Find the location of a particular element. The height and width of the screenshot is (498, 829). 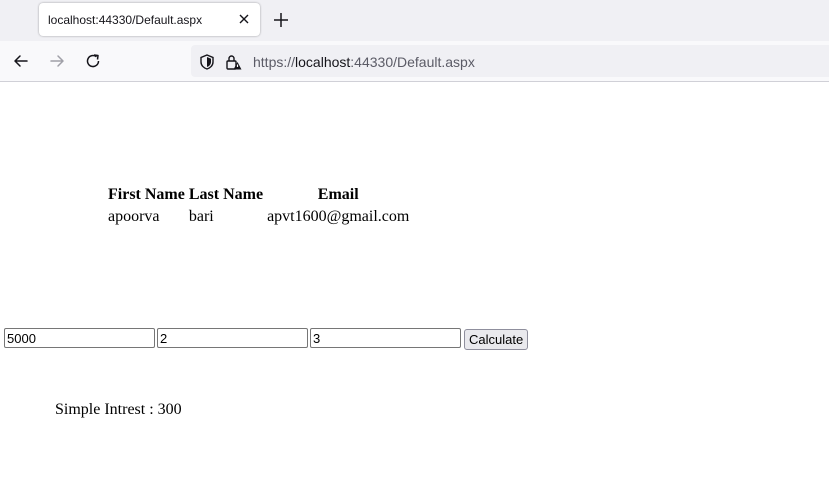

navigation-bar: https://localhost:44330/Default.aspx is located at coordinates (414, 61).